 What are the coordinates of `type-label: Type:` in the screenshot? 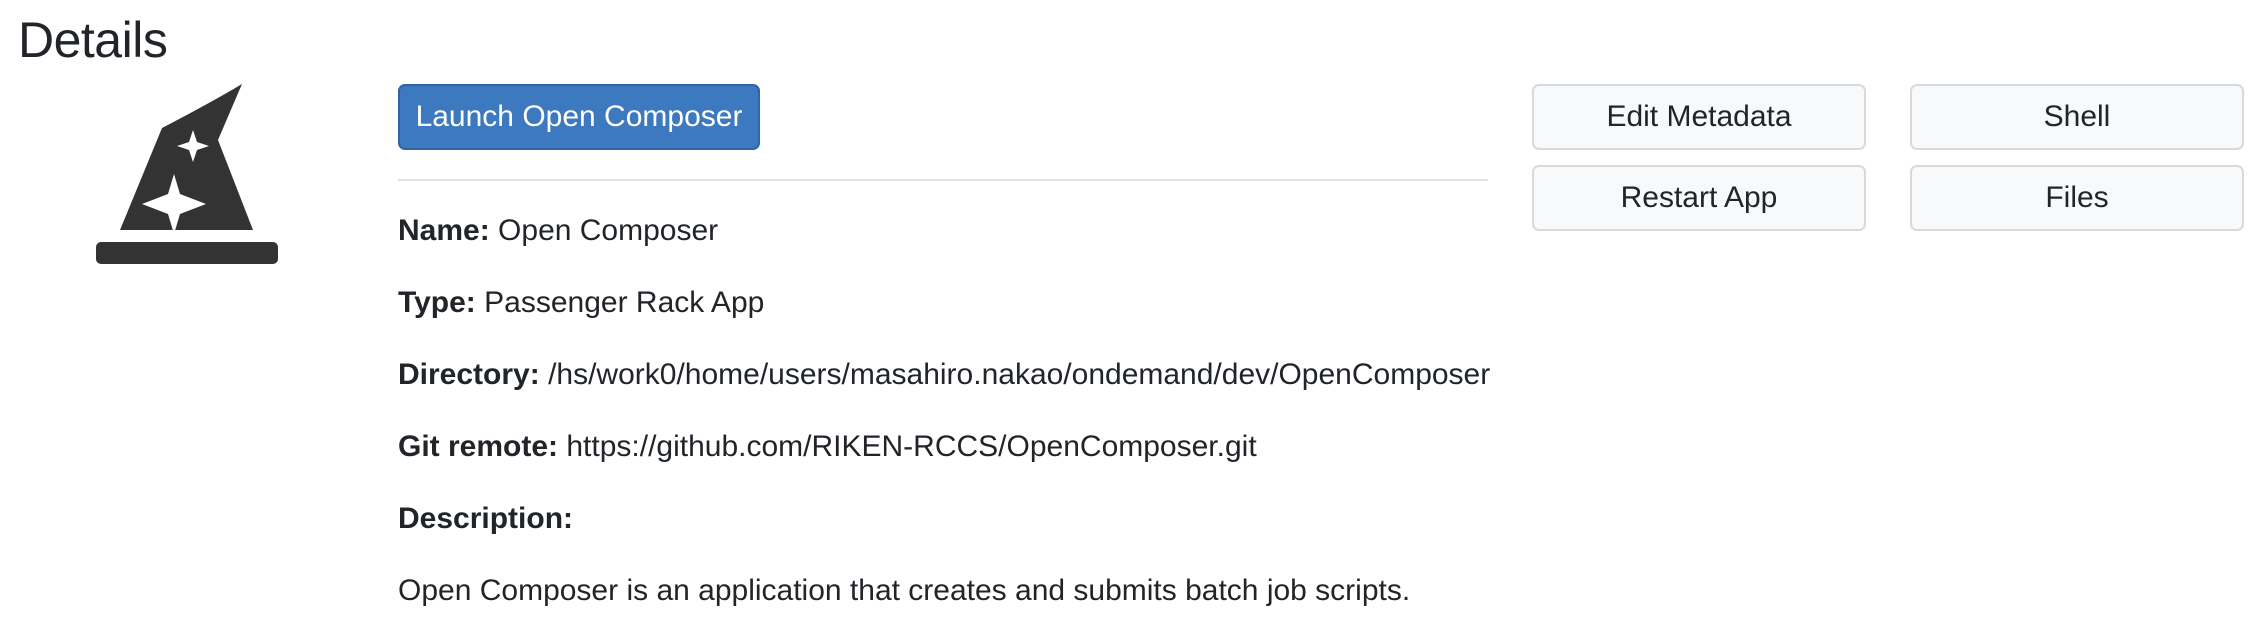 It's located at (437, 302).